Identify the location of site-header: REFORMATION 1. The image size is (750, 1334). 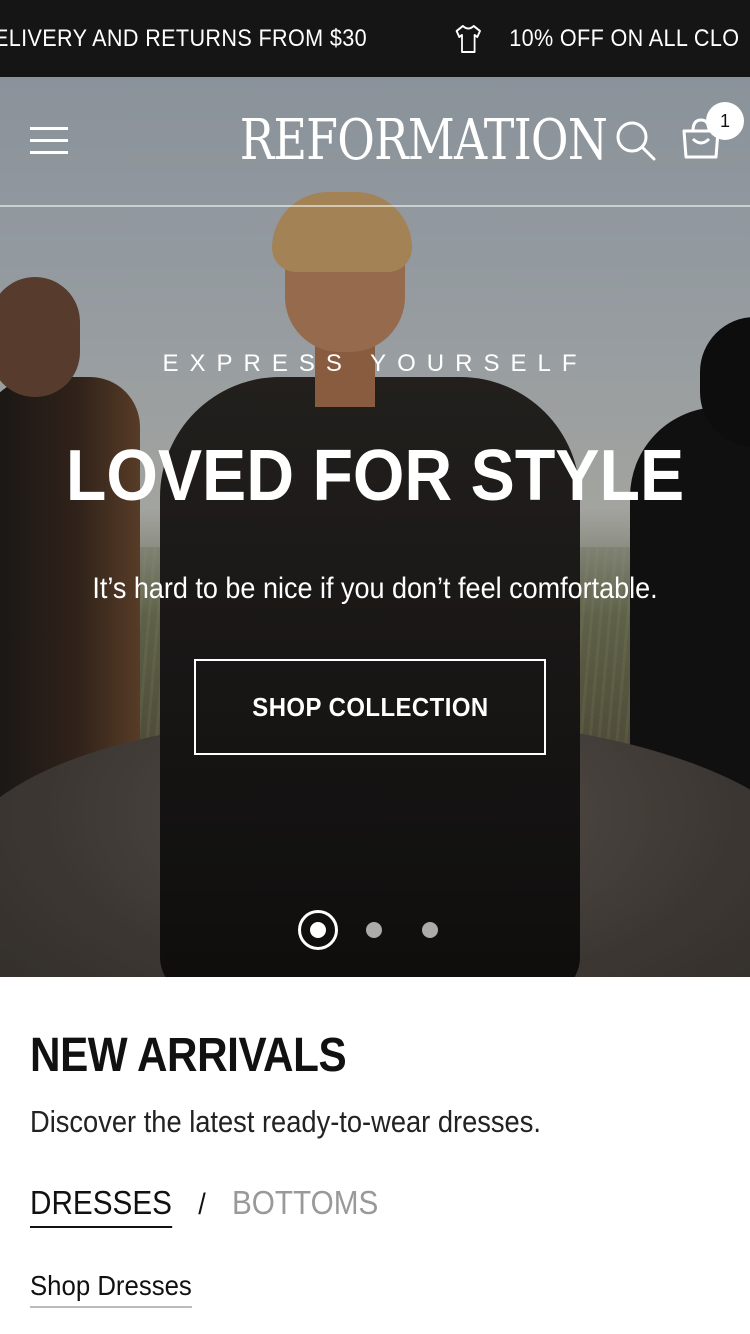
(375, 142).